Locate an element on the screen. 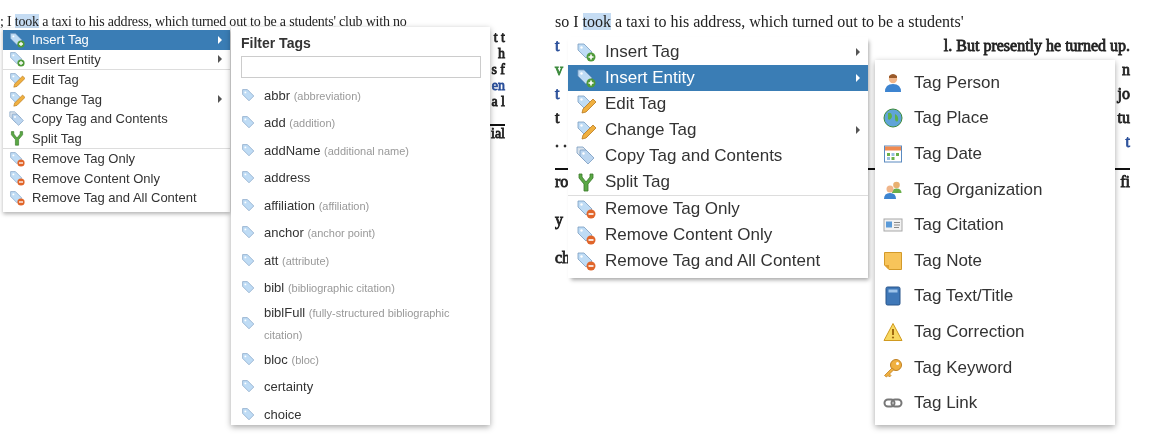 This screenshot has height=437, width=1159. text-fragment: s f is located at coordinates (498, 70).